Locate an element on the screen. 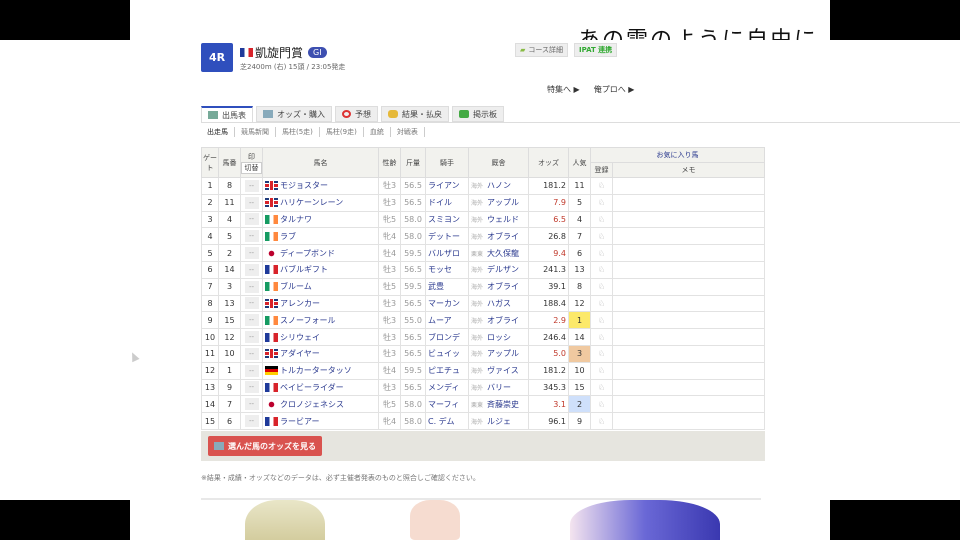 The width and height of the screenshot is (960, 540). horse-name-cell: シリウェイ is located at coordinates (320, 337).